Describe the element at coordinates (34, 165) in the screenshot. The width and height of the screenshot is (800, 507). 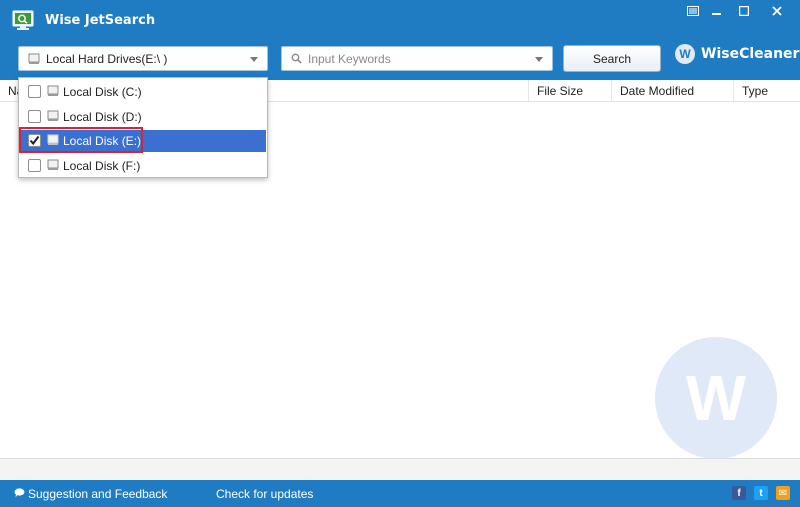
I see `checkbox-f` at that location.